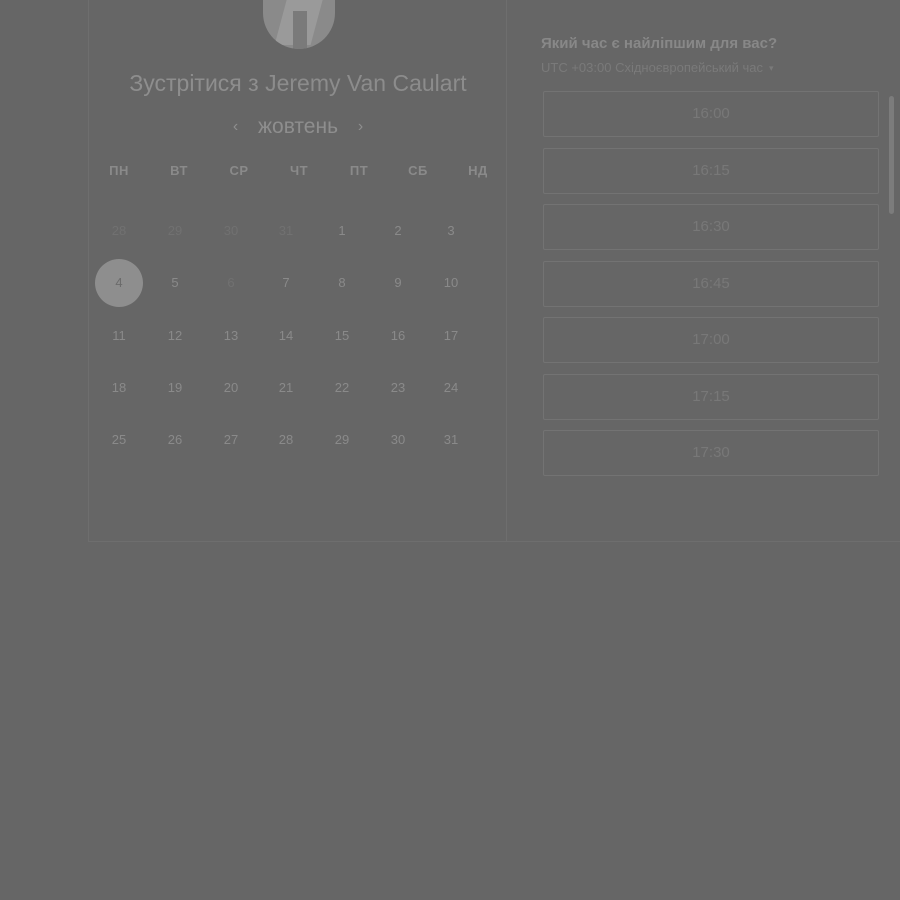  I want to click on timezone-selector: UTC +03:00 Східноєвропейський час ▾, so click(657, 67).